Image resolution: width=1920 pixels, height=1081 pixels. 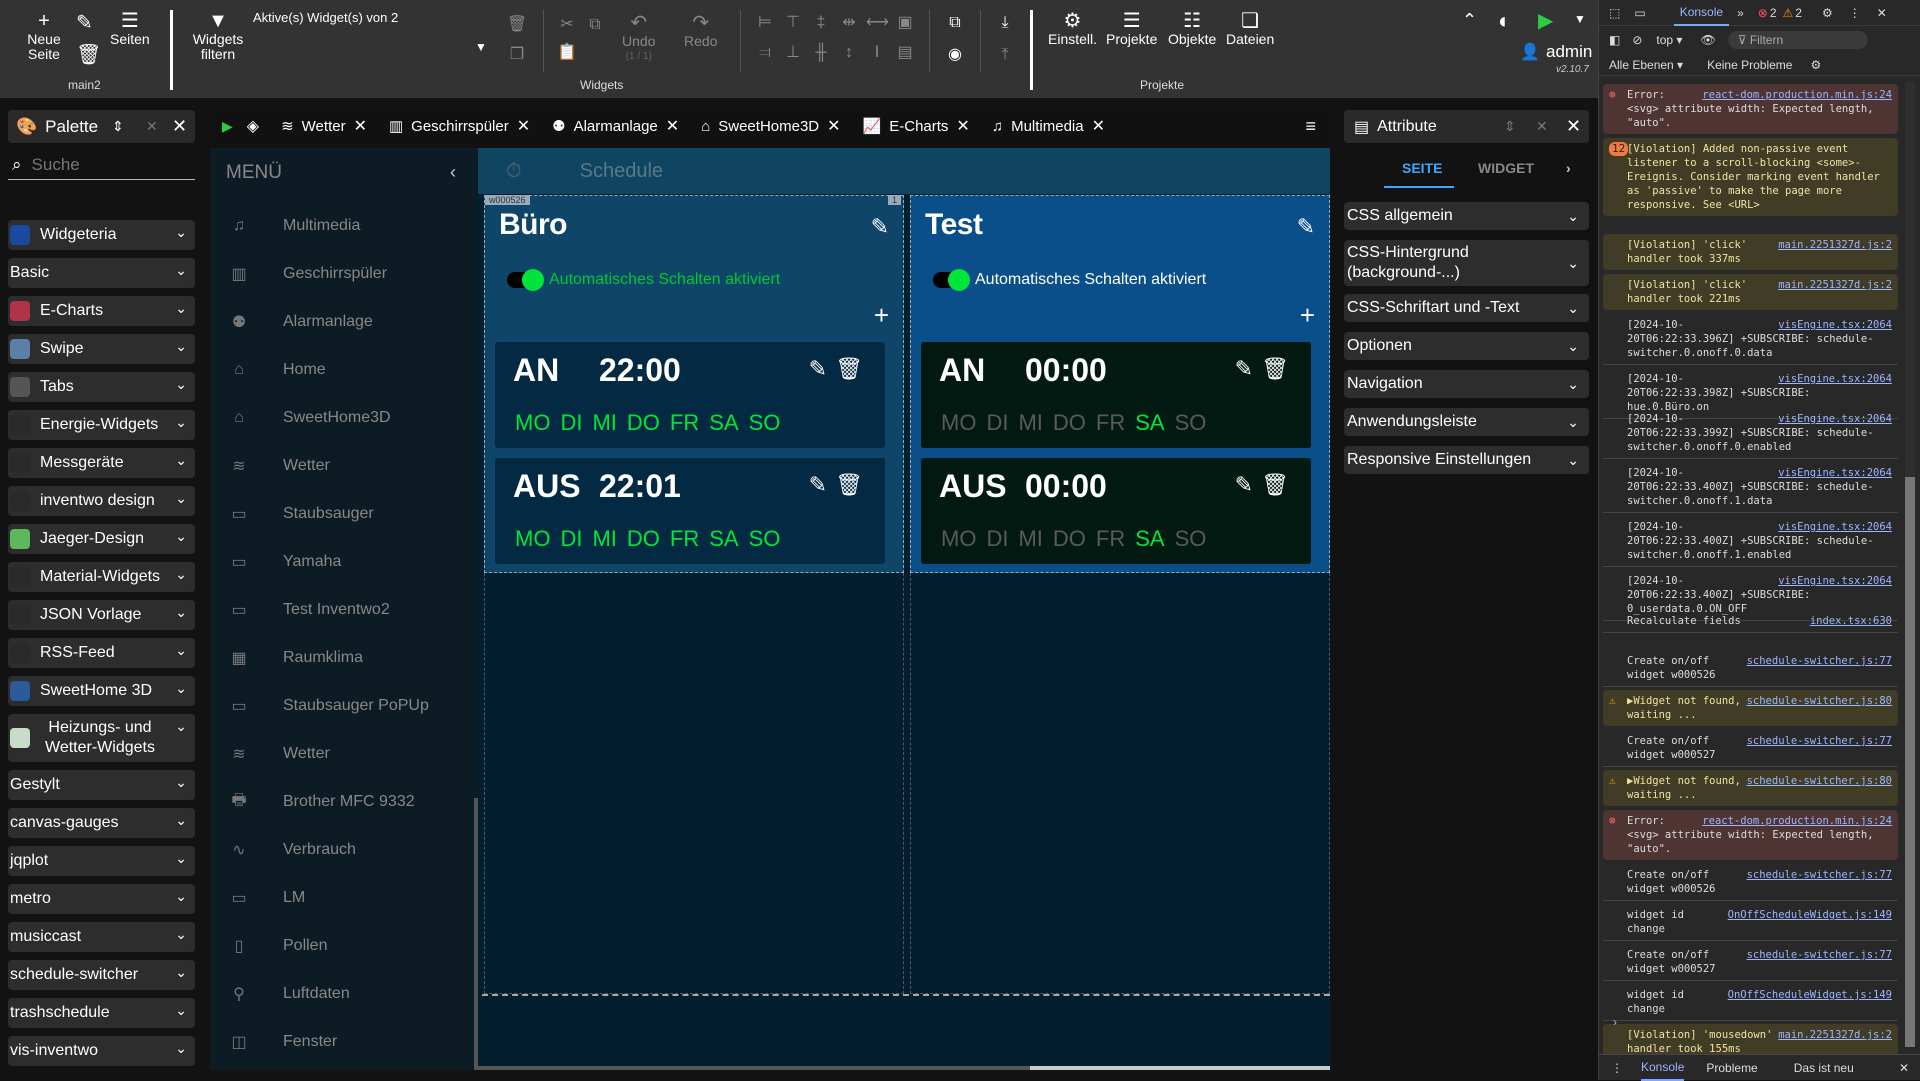 I want to click on context-select: top ▾, so click(x=1669, y=40).